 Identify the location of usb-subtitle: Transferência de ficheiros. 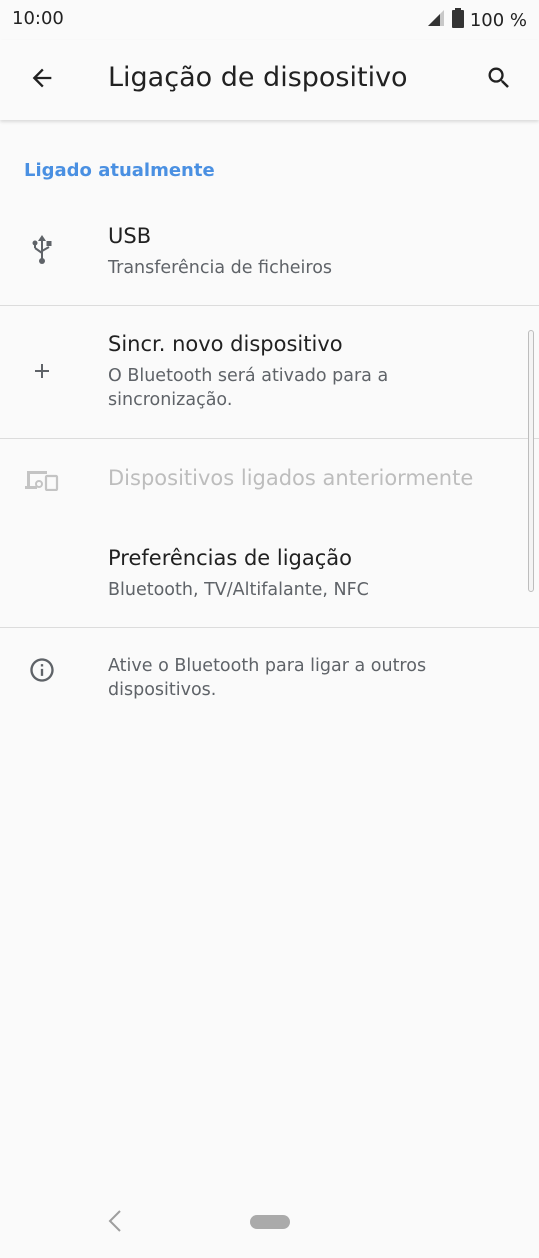
(220, 268).